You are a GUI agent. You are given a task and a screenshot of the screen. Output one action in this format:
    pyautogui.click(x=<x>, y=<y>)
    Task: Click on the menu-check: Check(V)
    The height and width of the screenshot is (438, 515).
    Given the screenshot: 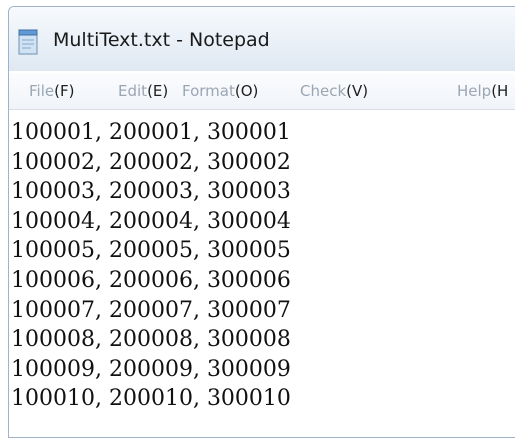 What is the action you would take?
    pyautogui.click(x=334, y=91)
    